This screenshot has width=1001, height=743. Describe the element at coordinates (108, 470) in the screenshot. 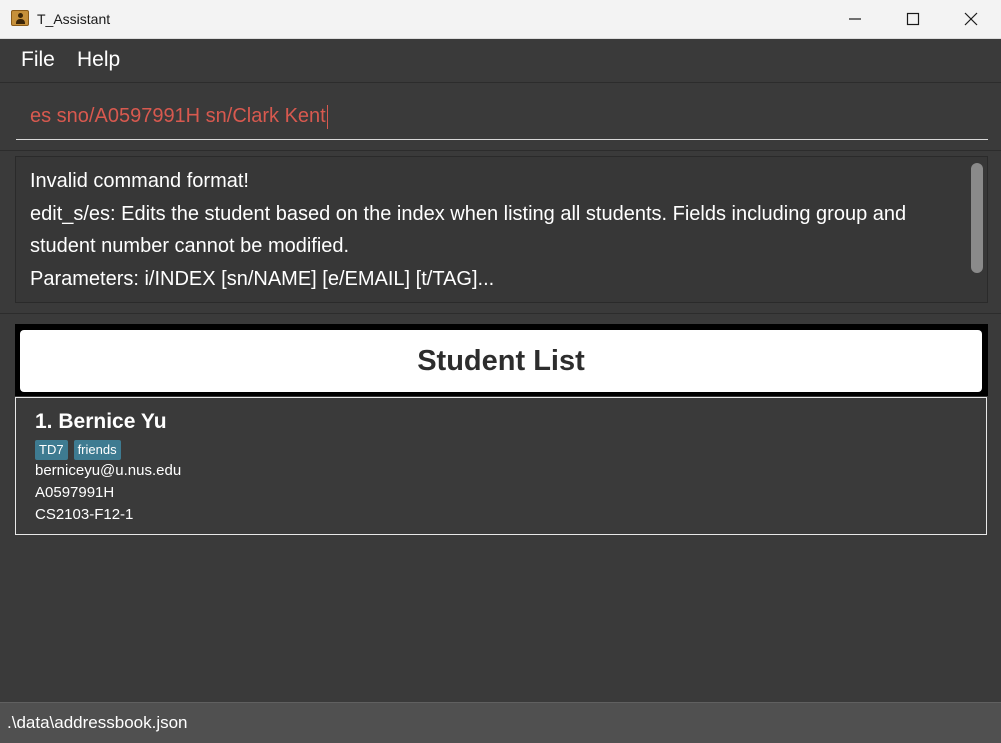

I see `student-email: berniceyu@u.nus.edu` at that location.